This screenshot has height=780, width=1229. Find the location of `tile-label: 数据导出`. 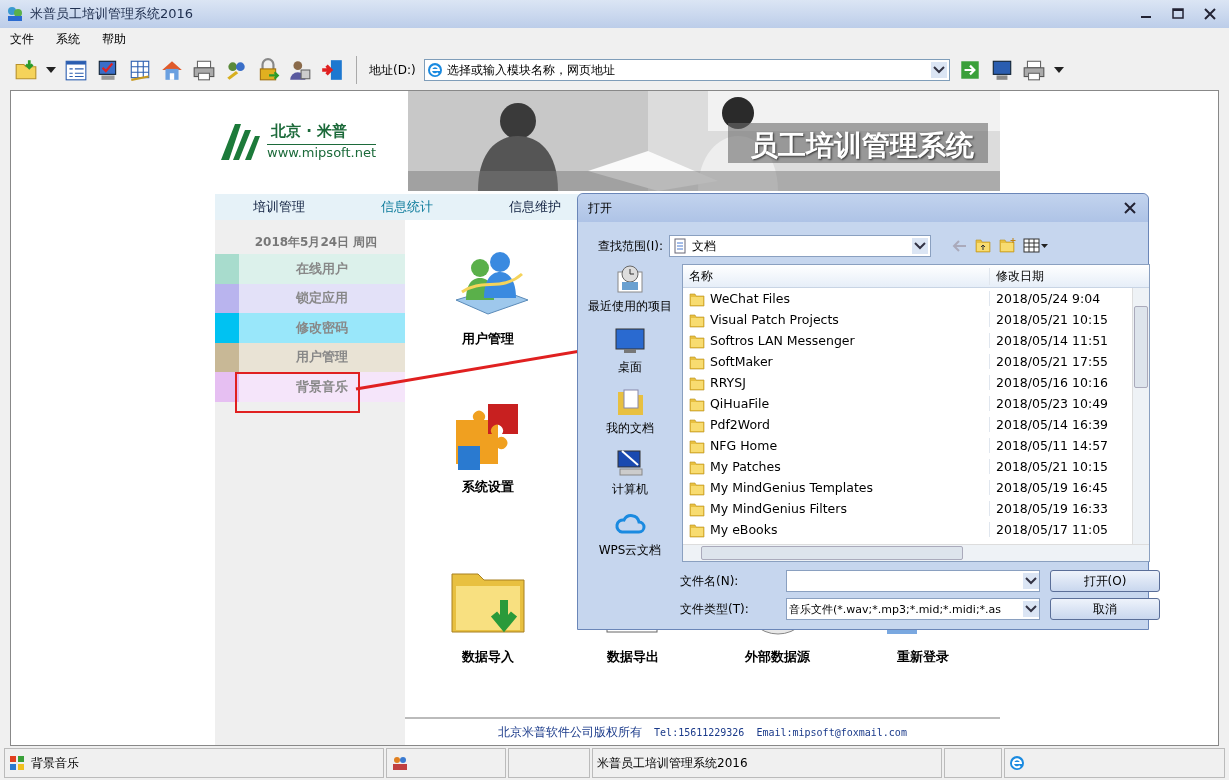

tile-label: 数据导出 is located at coordinates (632, 657).